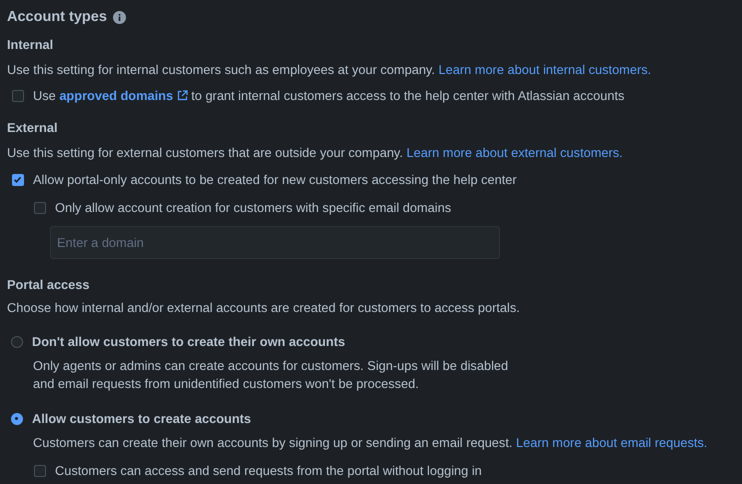  What do you see at coordinates (271, 375) in the screenshot?
I see `option-description: Only agents or admins can create accounts for customers. Sign-ups will be disabled and email requests from unidentified customers won't be processed.` at bounding box center [271, 375].